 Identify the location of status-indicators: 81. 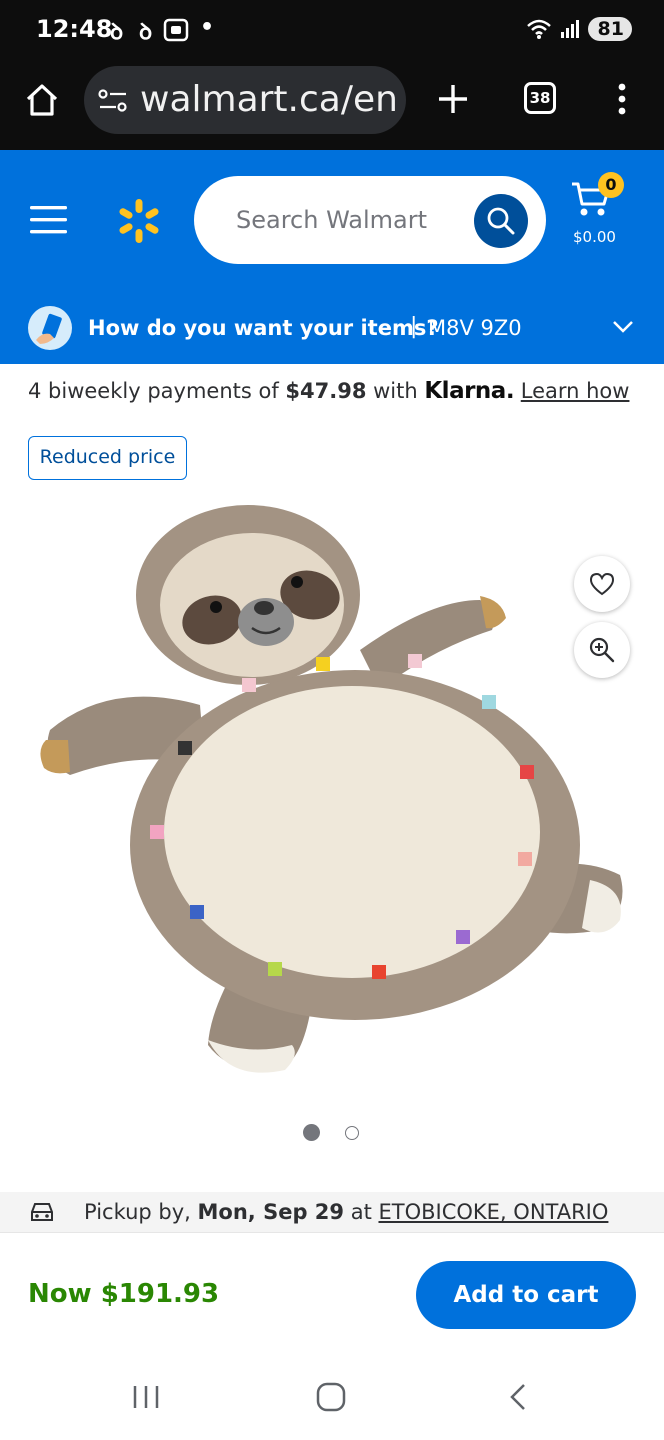
(579, 29).